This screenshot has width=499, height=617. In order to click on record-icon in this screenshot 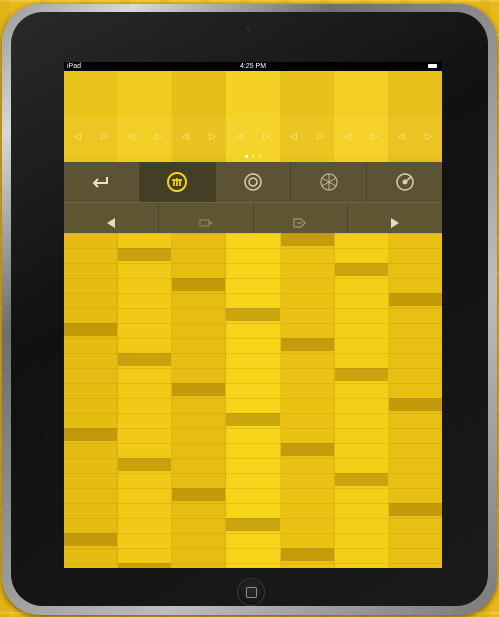, I will do `click(253, 182)`.